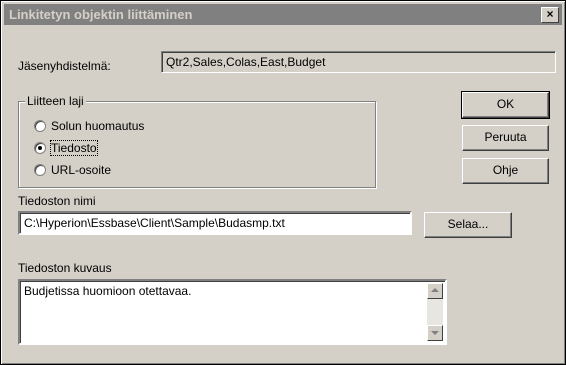 The width and height of the screenshot is (566, 365). Describe the element at coordinates (65, 268) in the screenshot. I see `file-description-label: Tiedoston kuvaus` at that location.